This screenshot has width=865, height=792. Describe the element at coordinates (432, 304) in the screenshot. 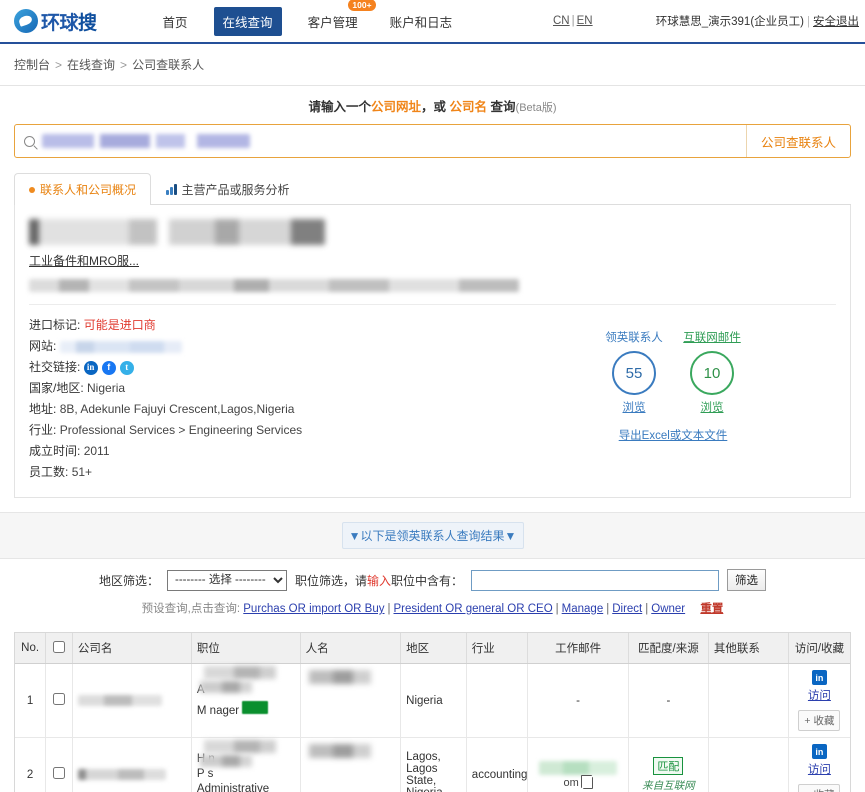

I see `card-divider` at that location.